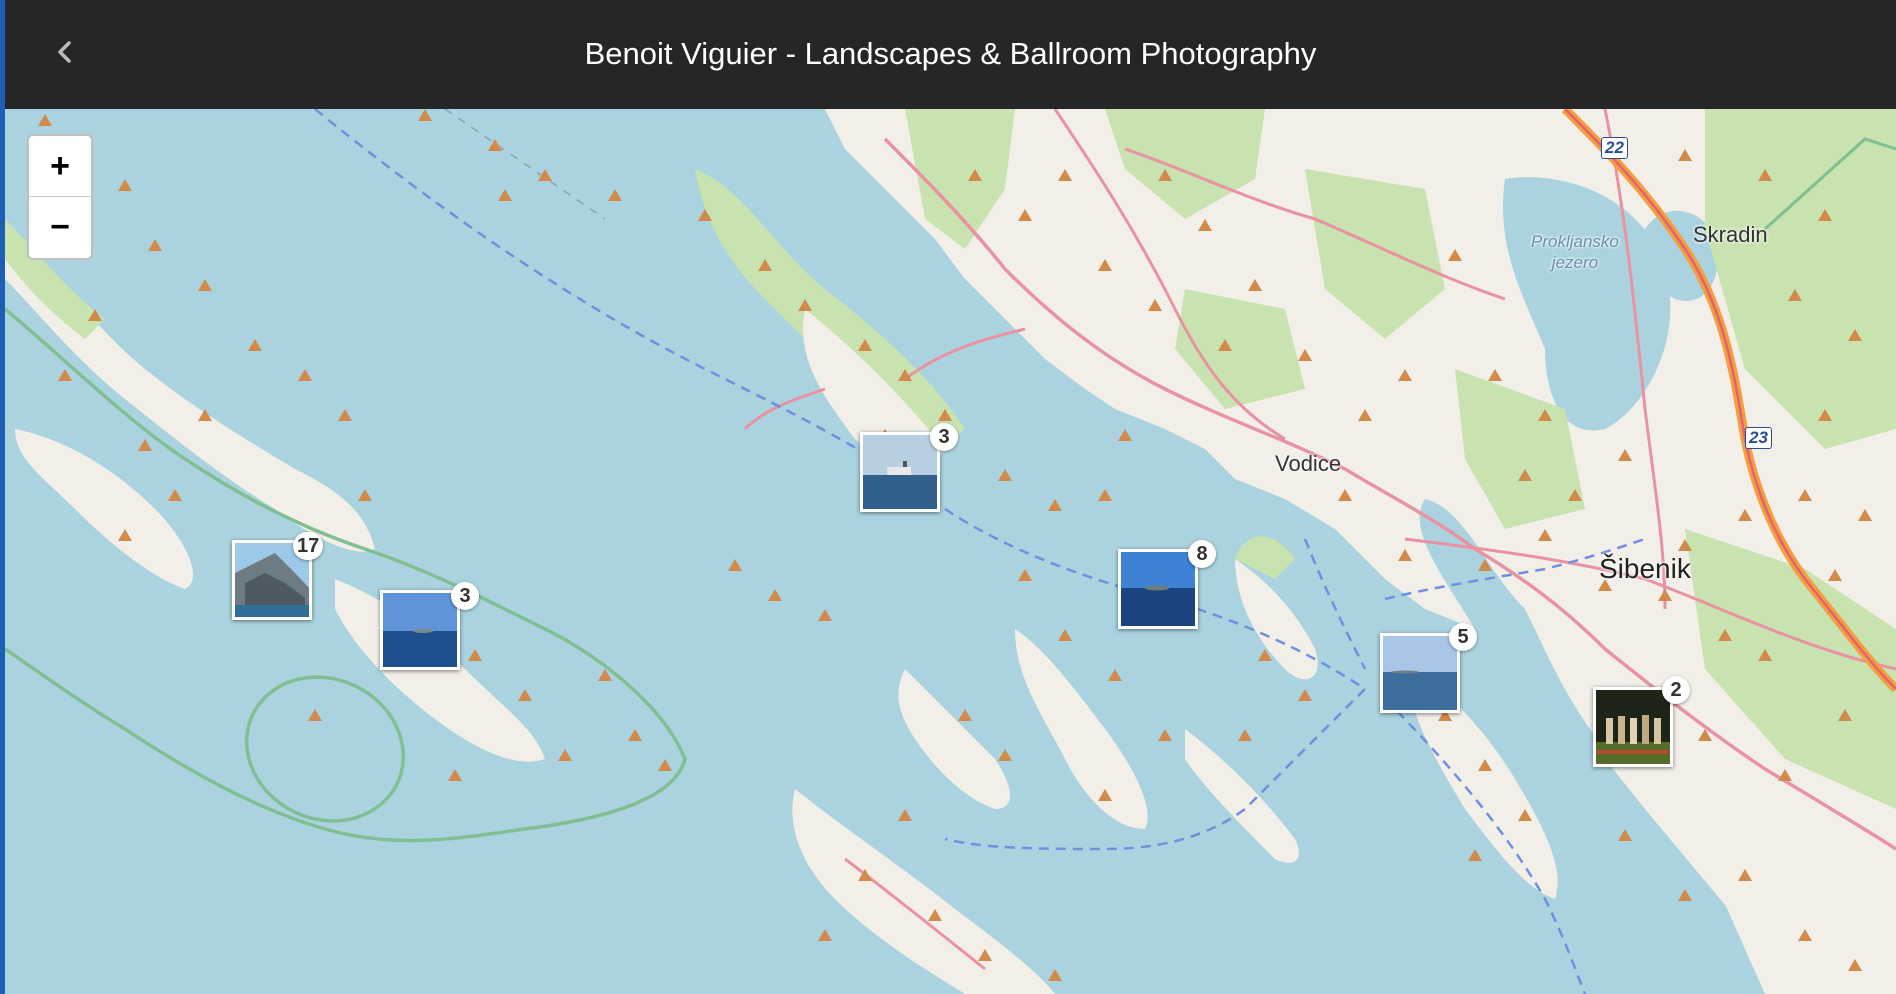 The image size is (1896, 994). Describe the element at coordinates (60, 166) in the screenshot. I see `zoom-in-button: +` at that location.